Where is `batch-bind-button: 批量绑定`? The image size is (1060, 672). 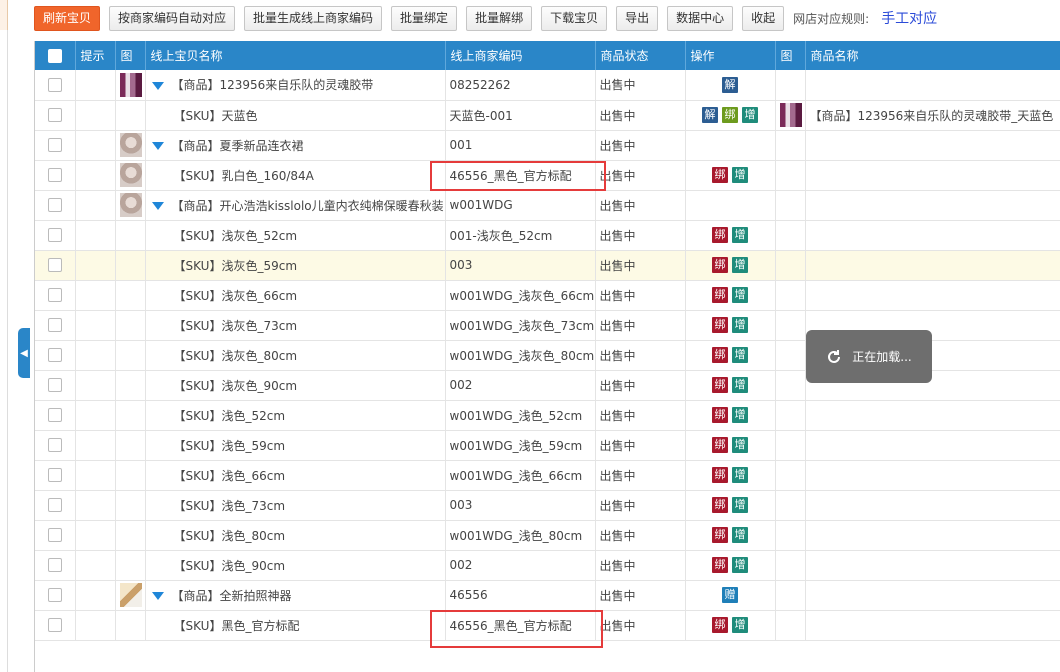 batch-bind-button: 批量绑定 is located at coordinates (424, 18).